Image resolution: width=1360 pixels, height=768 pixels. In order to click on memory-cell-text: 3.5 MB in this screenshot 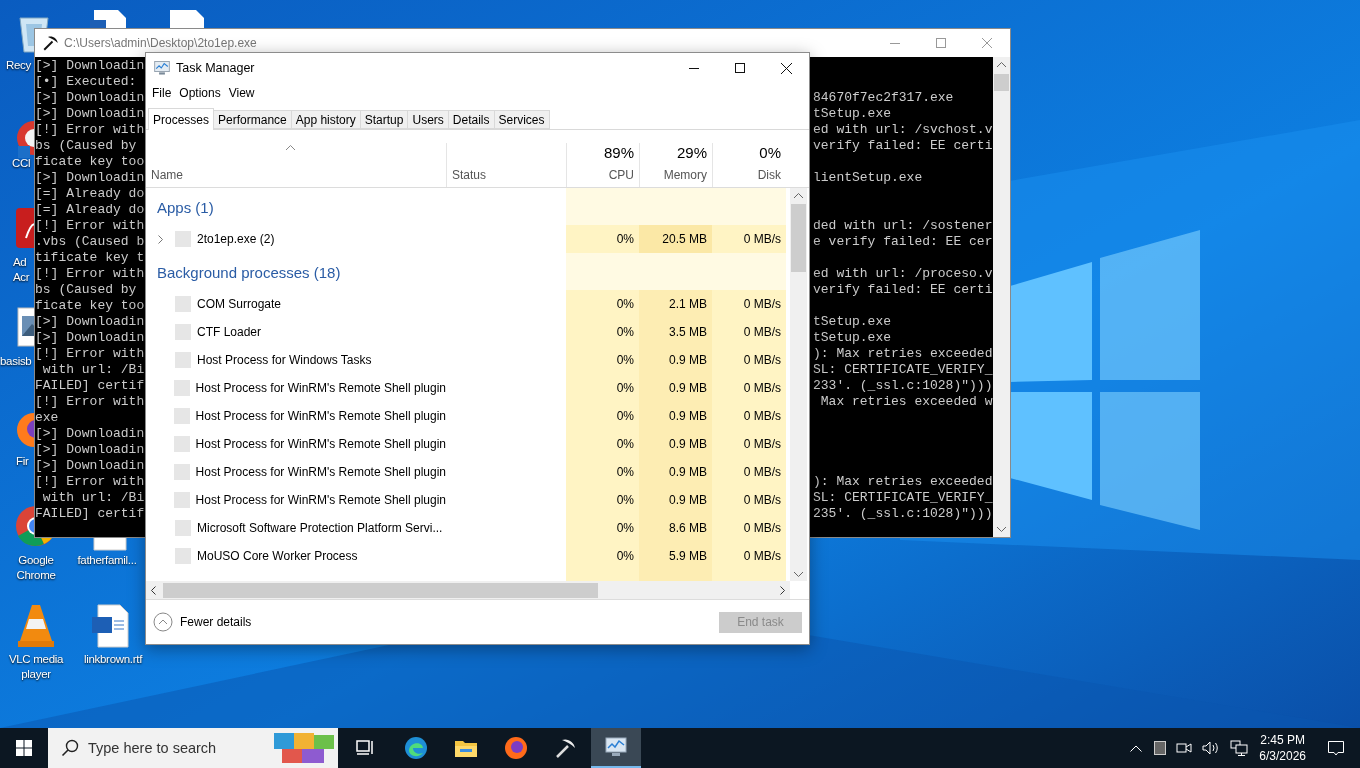, I will do `click(688, 332)`.